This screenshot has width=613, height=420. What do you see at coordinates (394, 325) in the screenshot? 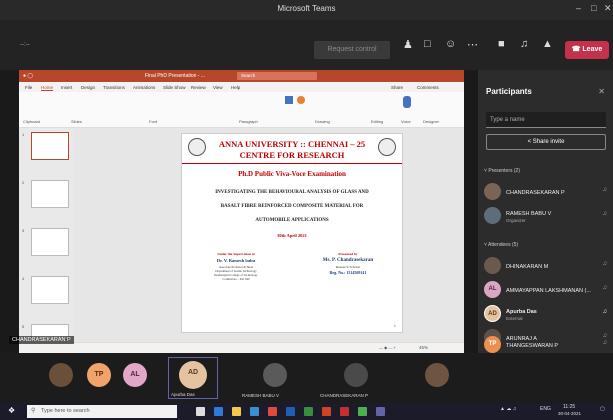
I see `slide-page-number: 1` at bounding box center [394, 325].